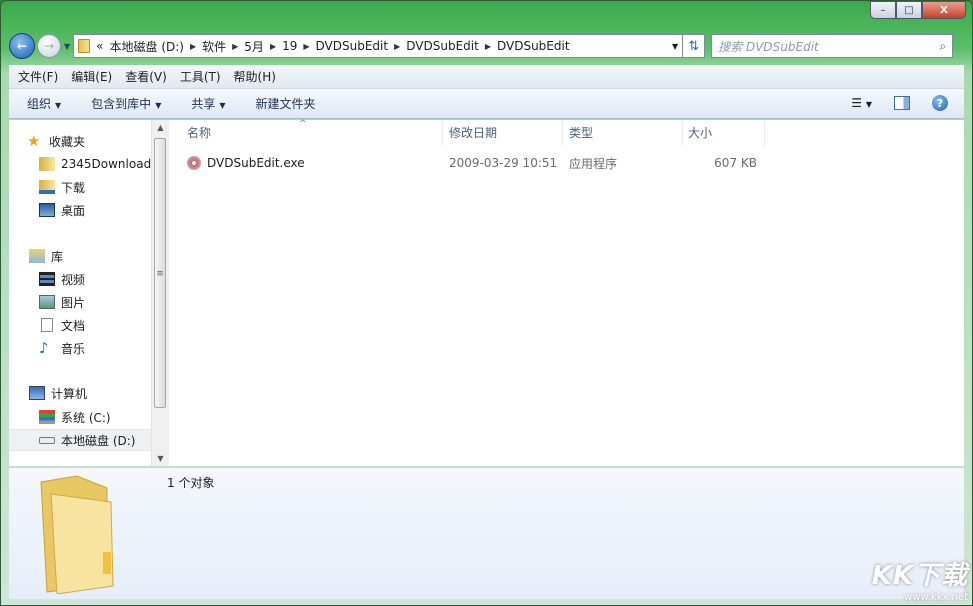  I want to click on nav-label: 图片, so click(73, 302).